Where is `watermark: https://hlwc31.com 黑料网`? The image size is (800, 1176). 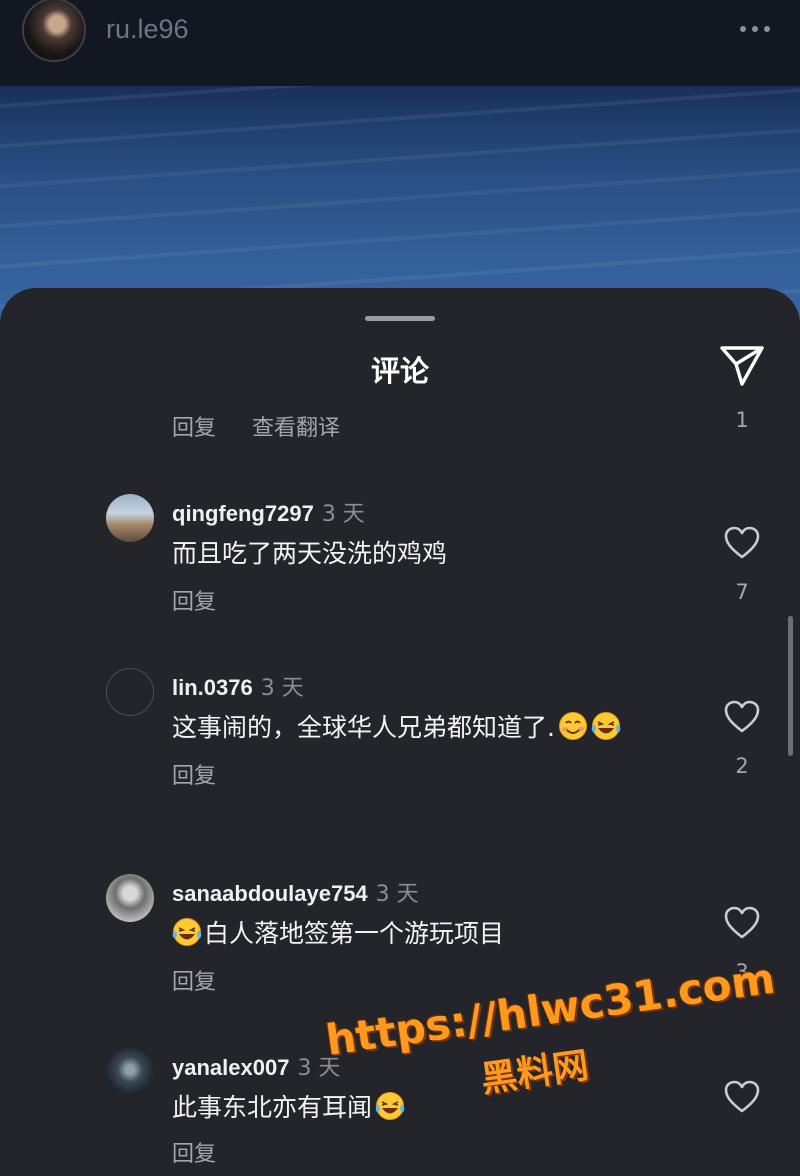 watermark: https://hlwc31.com 黑料网 is located at coordinates (550, 1049).